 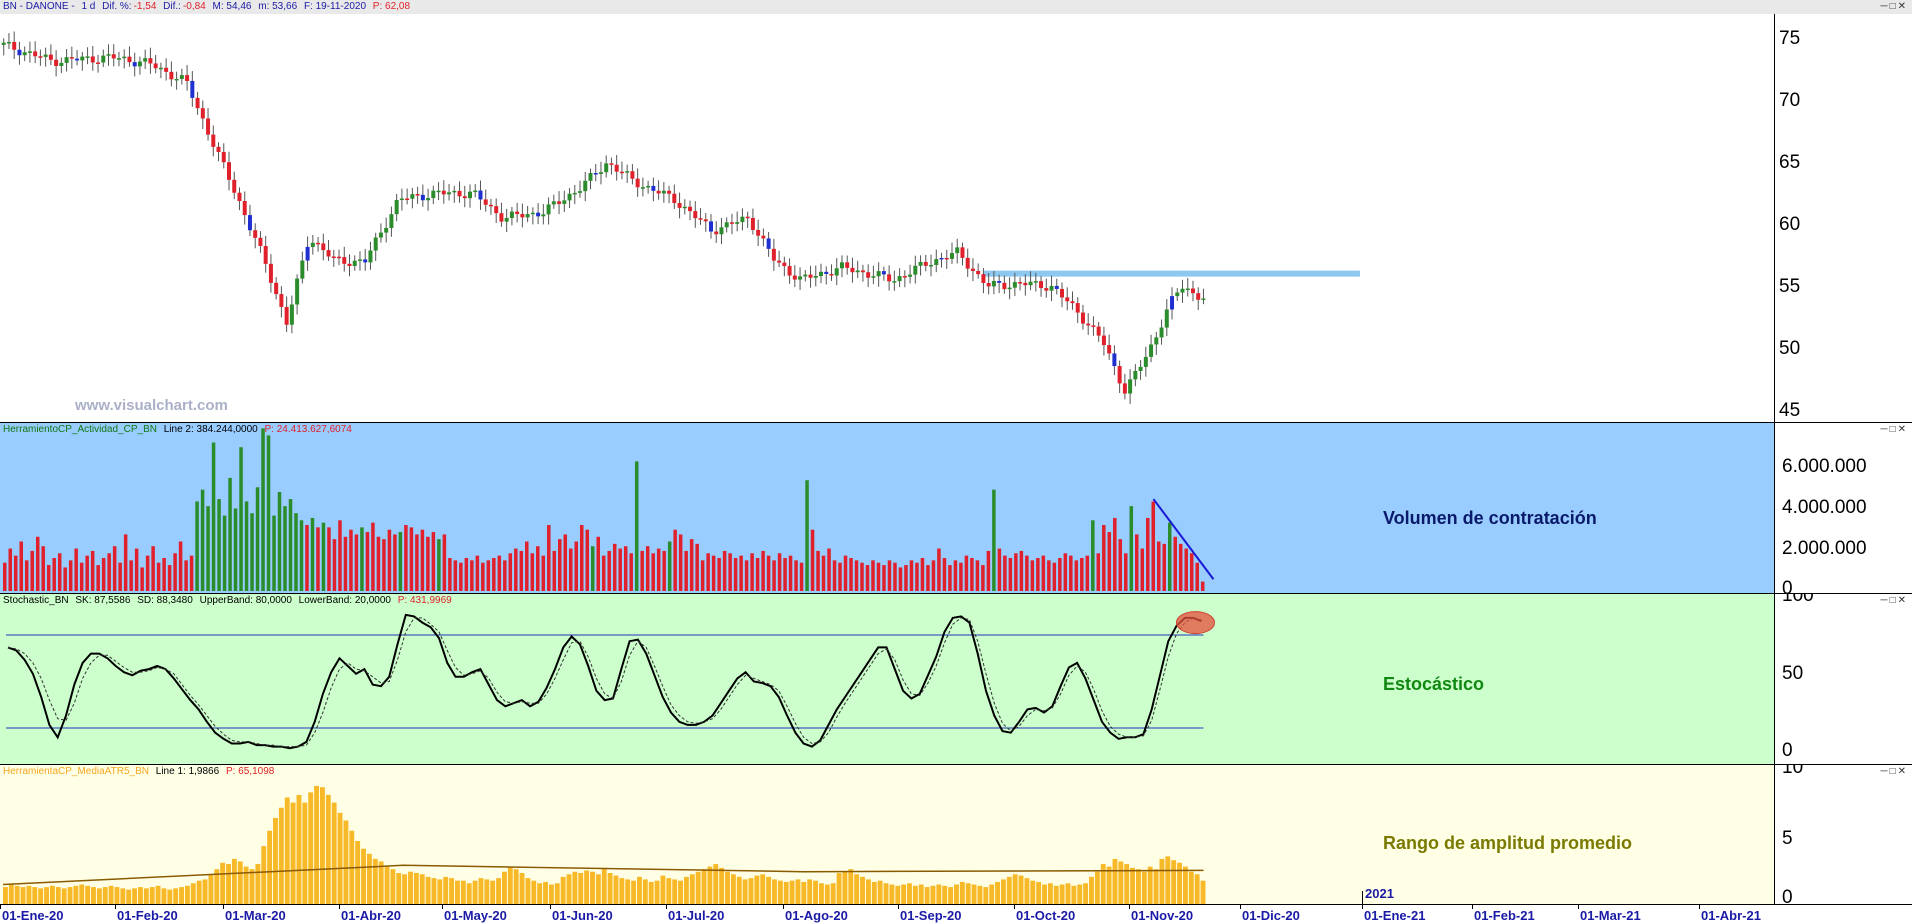 What do you see at coordinates (1790, 286) in the screenshot?
I see `y-tick: 55` at bounding box center [1790, 286].